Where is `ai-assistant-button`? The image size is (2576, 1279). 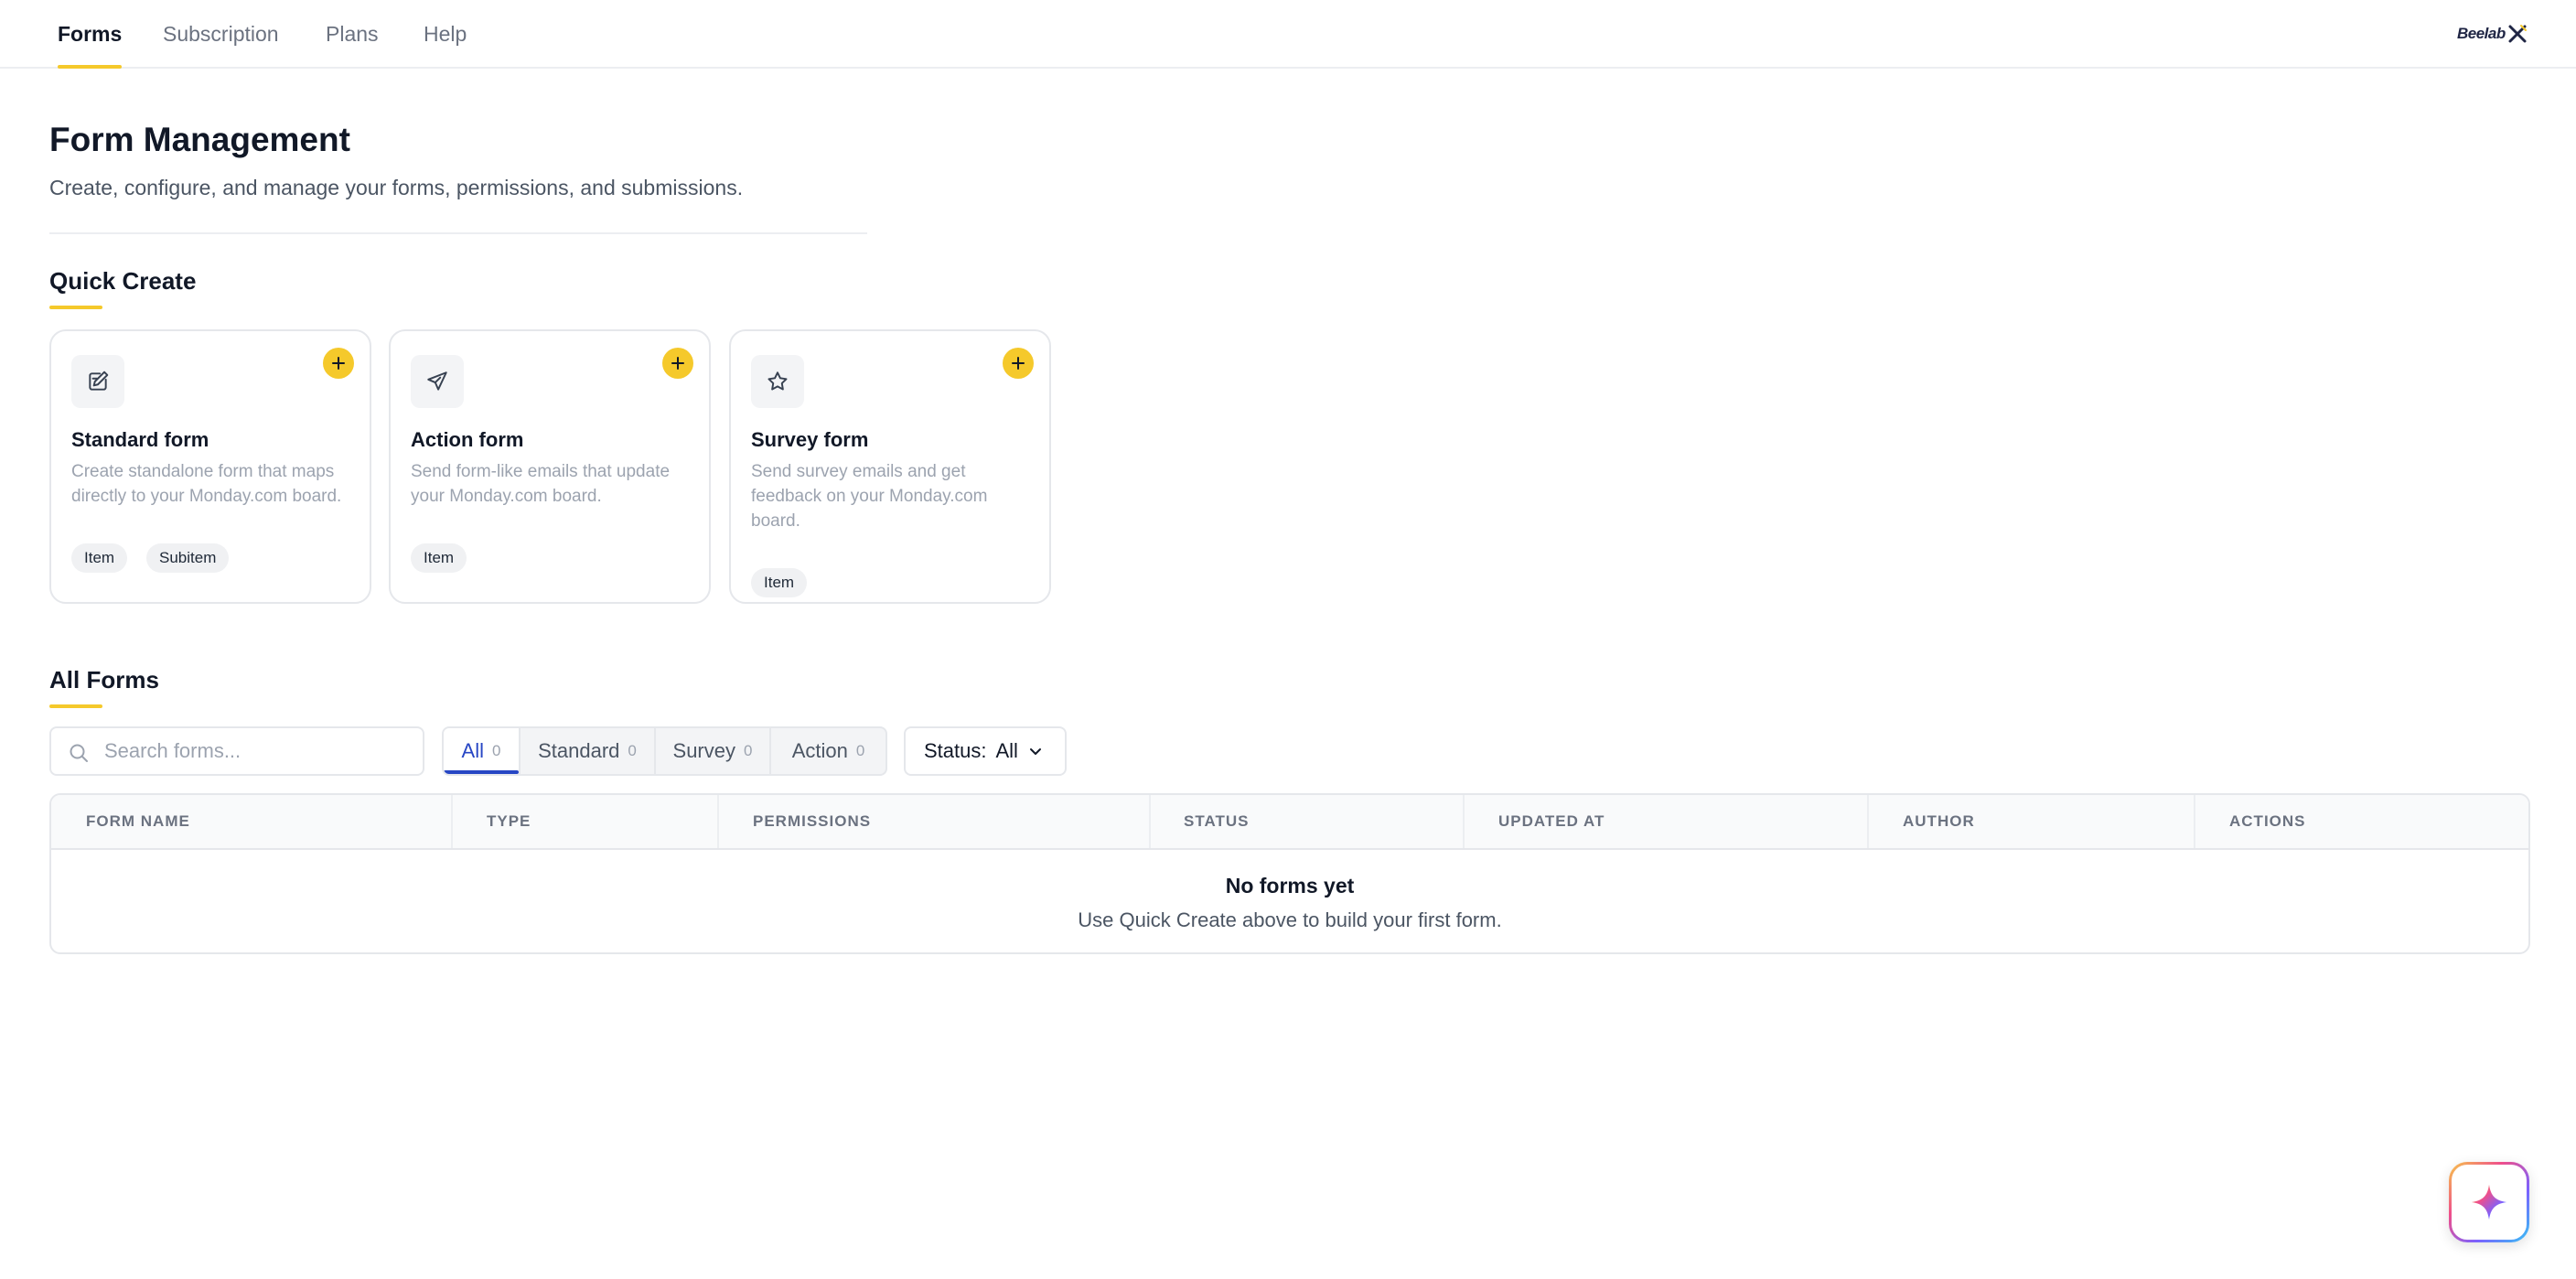 ai-assistant-button is located at coordinates (2489, 1202).